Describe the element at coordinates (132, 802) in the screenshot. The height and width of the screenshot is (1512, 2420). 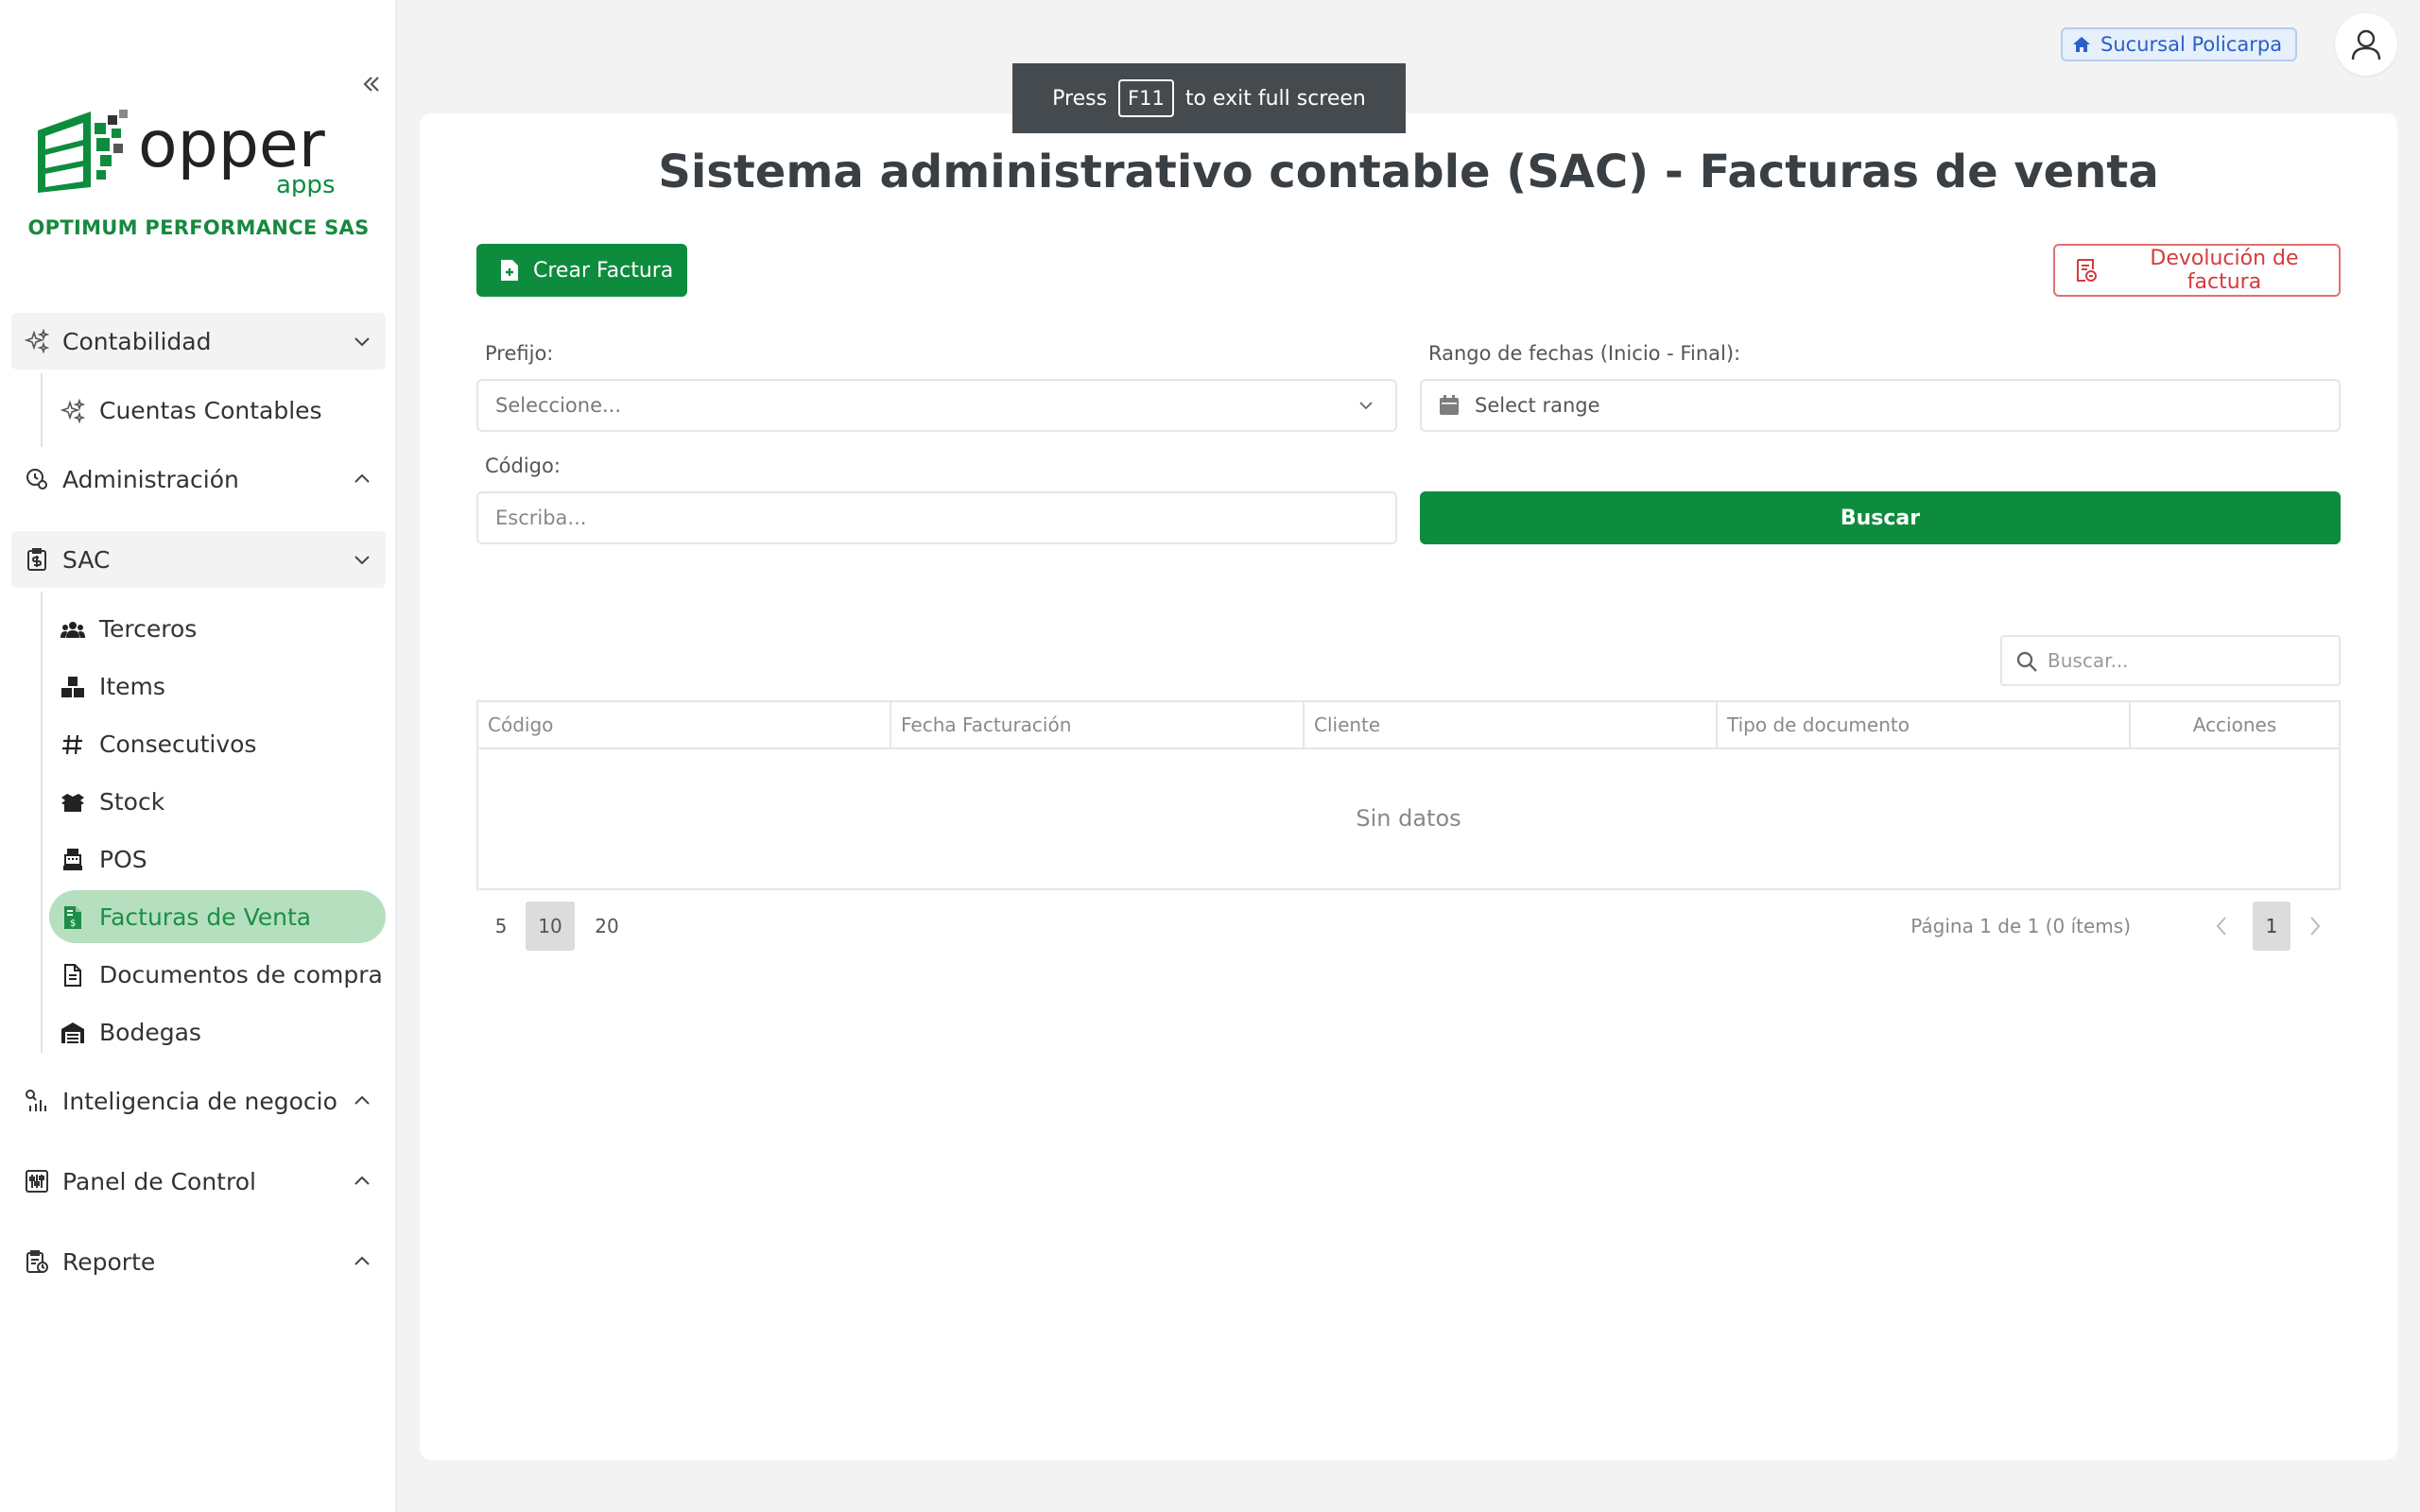
I see `sidebar-item-label: Stock` at that location.